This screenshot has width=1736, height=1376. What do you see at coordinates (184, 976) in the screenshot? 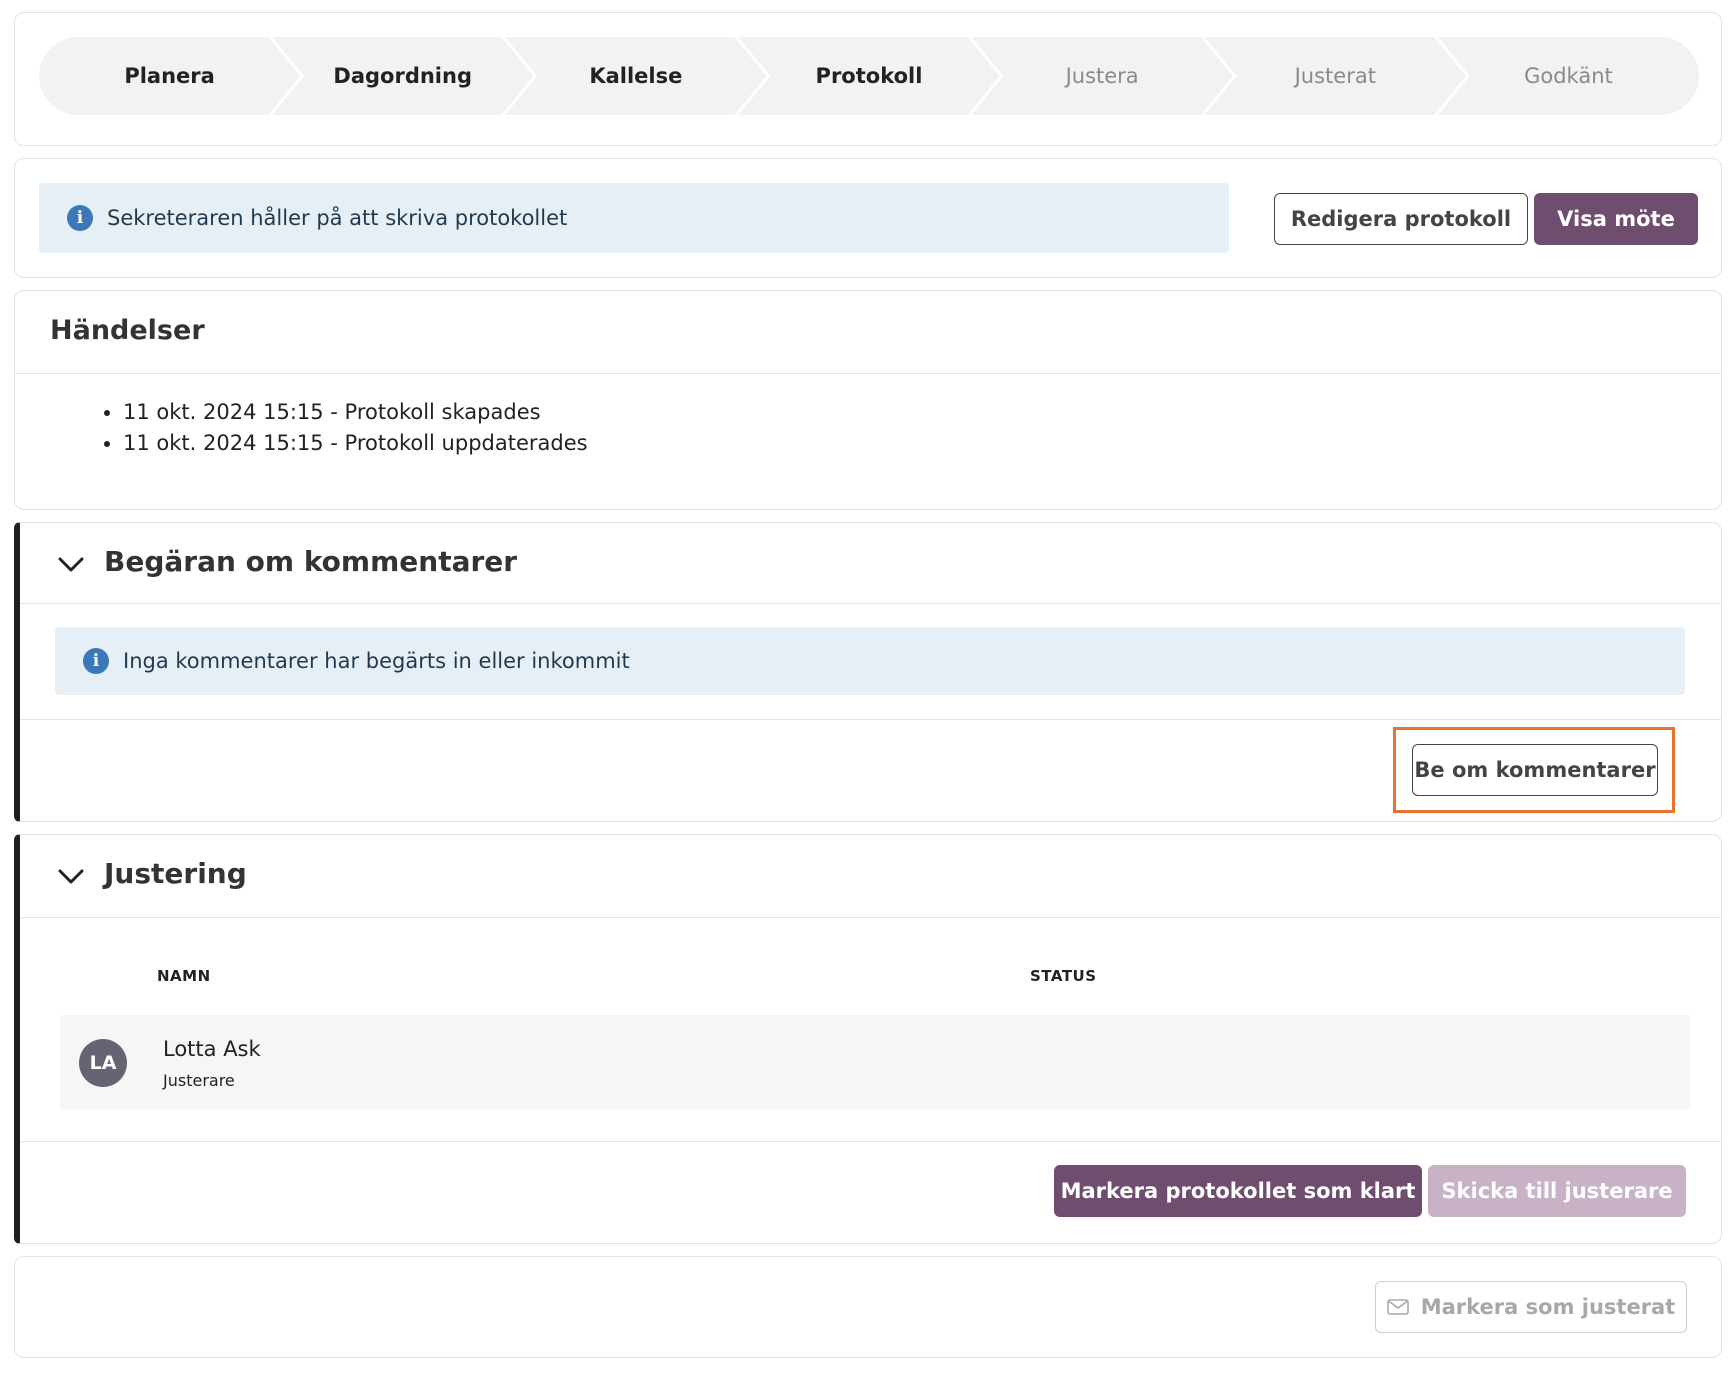
I see `column-header-name: NAMN` at bounding box center [184, 976].